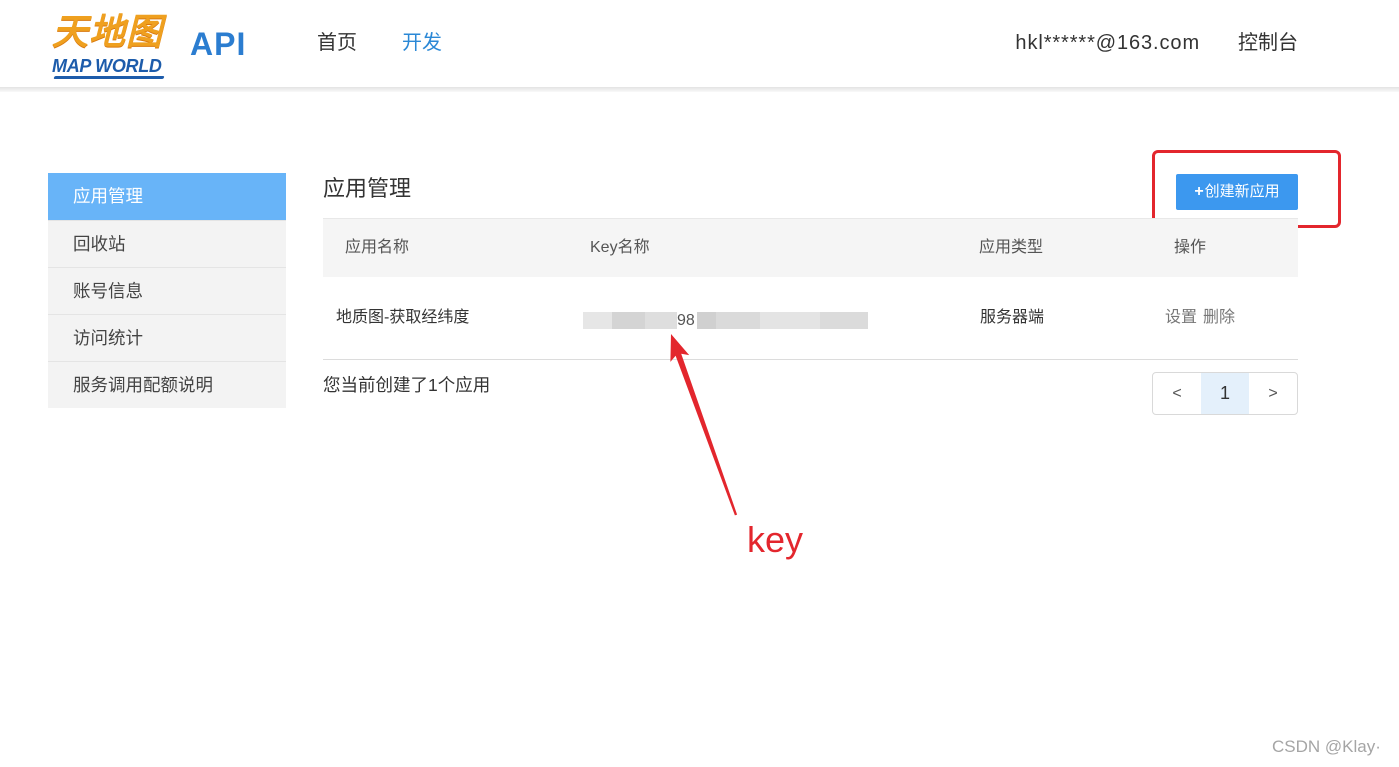 Image resolution: width=1399 pixels, height=767 pixels. Describe the element at coordinates (167, 196) in the screenshot. I see `sidebar-item-app-management: 应用管理` at that location.